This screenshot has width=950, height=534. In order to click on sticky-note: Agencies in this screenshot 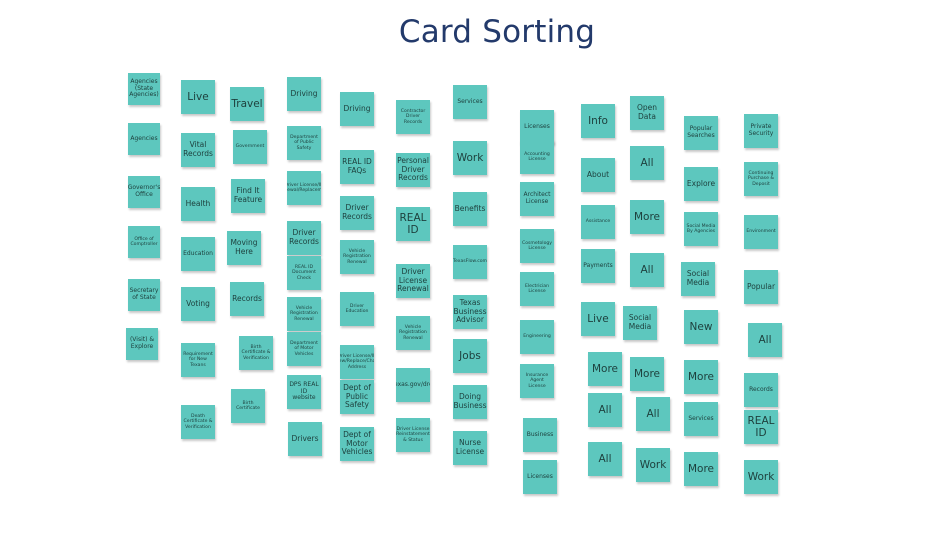, I will do `click(144, 139)`.